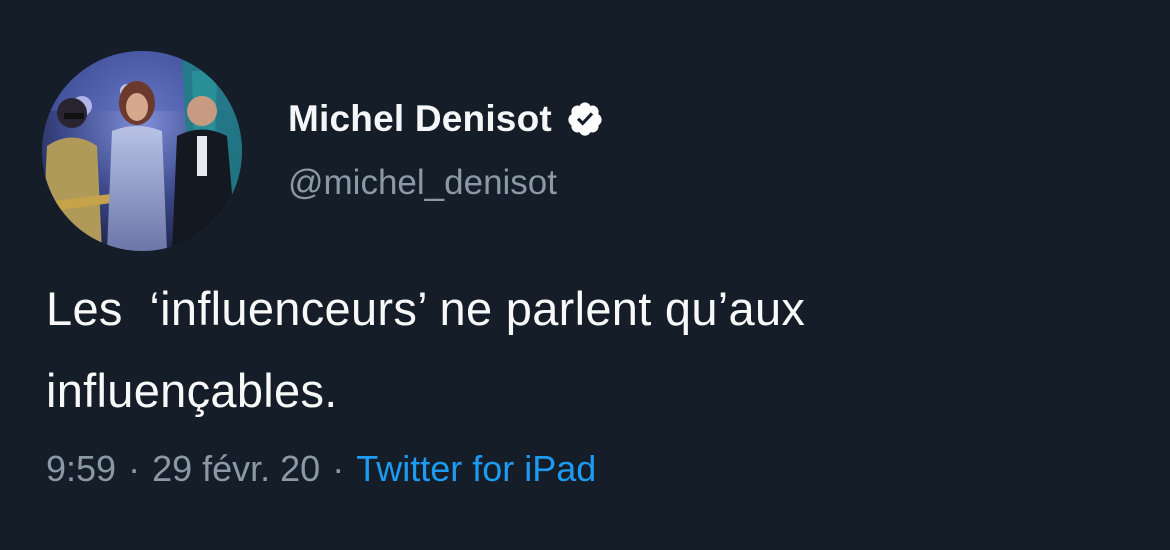  I want to click on tweet-date: 29 févr. 20, so click(236, 469).